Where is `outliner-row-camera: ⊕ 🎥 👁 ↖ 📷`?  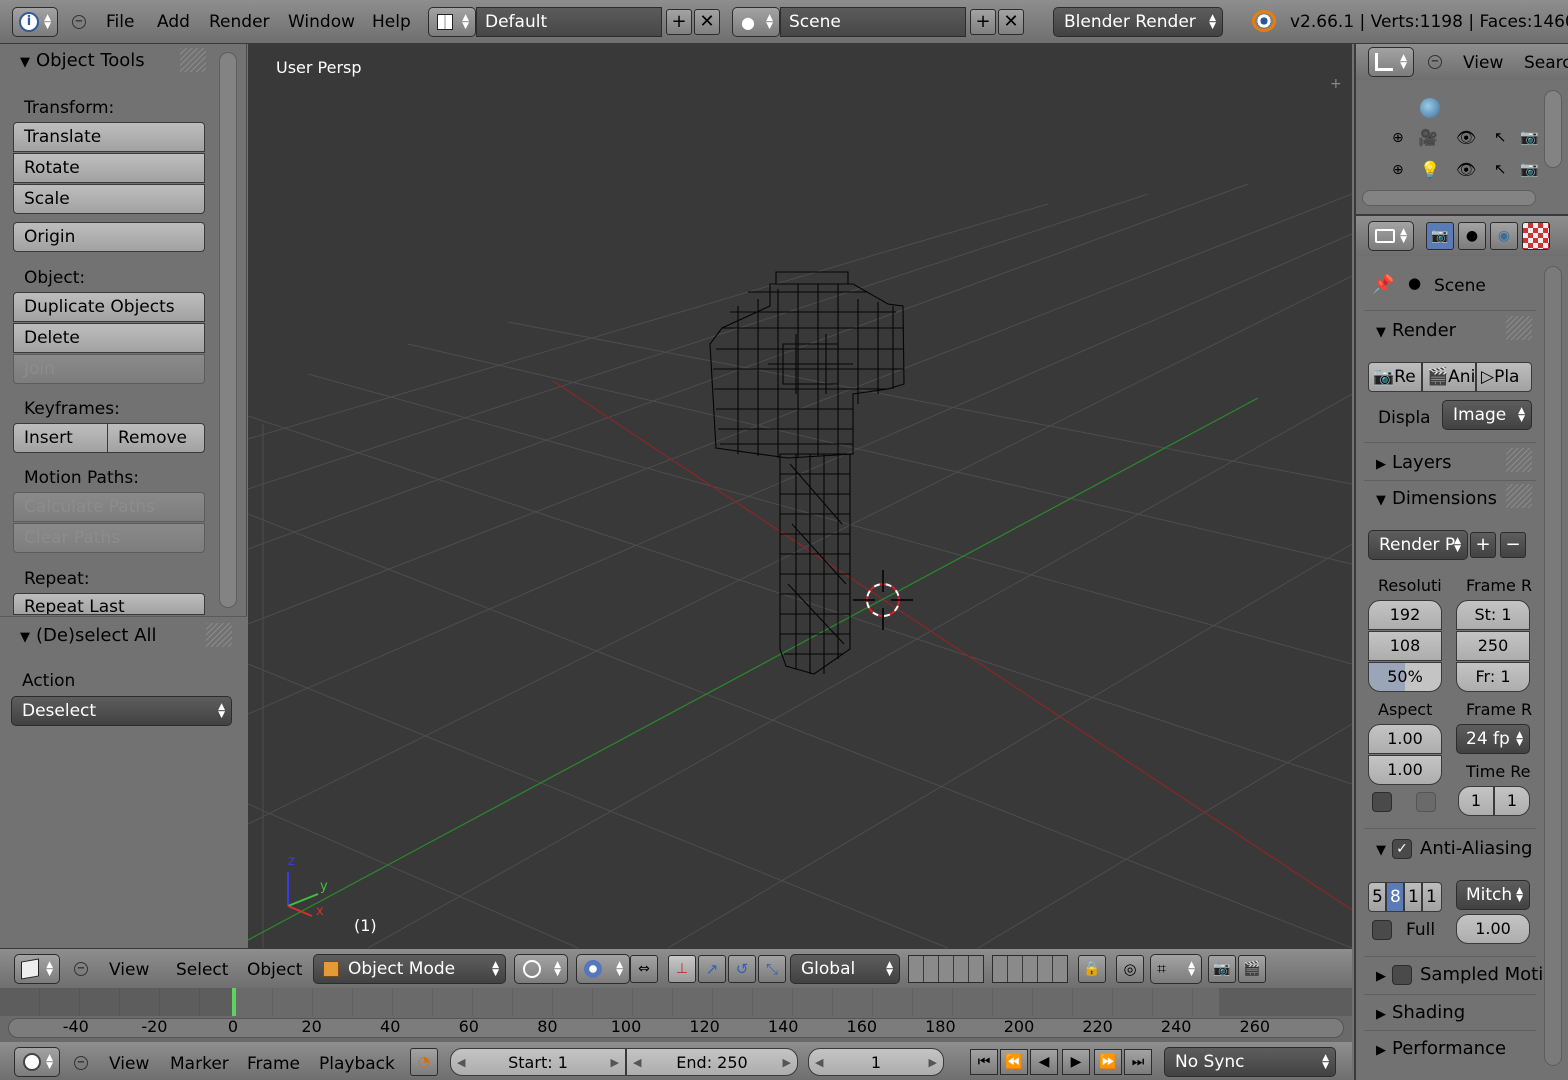
outliner-row-camera: ⊕ 🎥 👁 ↖ 📷 is located at coordinates (1451, 139).